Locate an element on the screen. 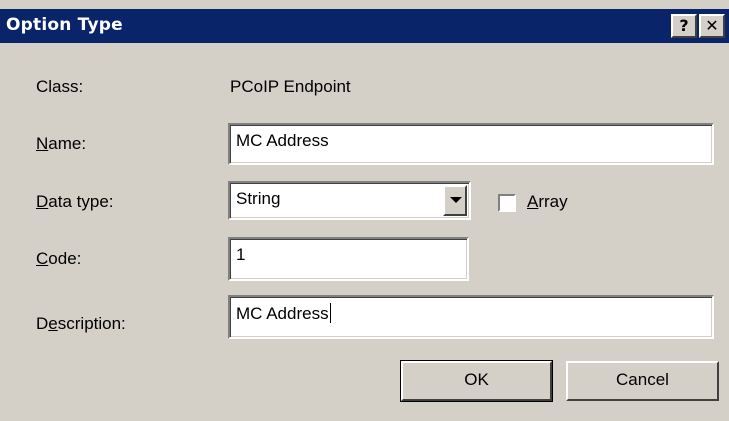 This screenshot has width=729, height=421. ok-button: OK is located at coordinates (476, 381).